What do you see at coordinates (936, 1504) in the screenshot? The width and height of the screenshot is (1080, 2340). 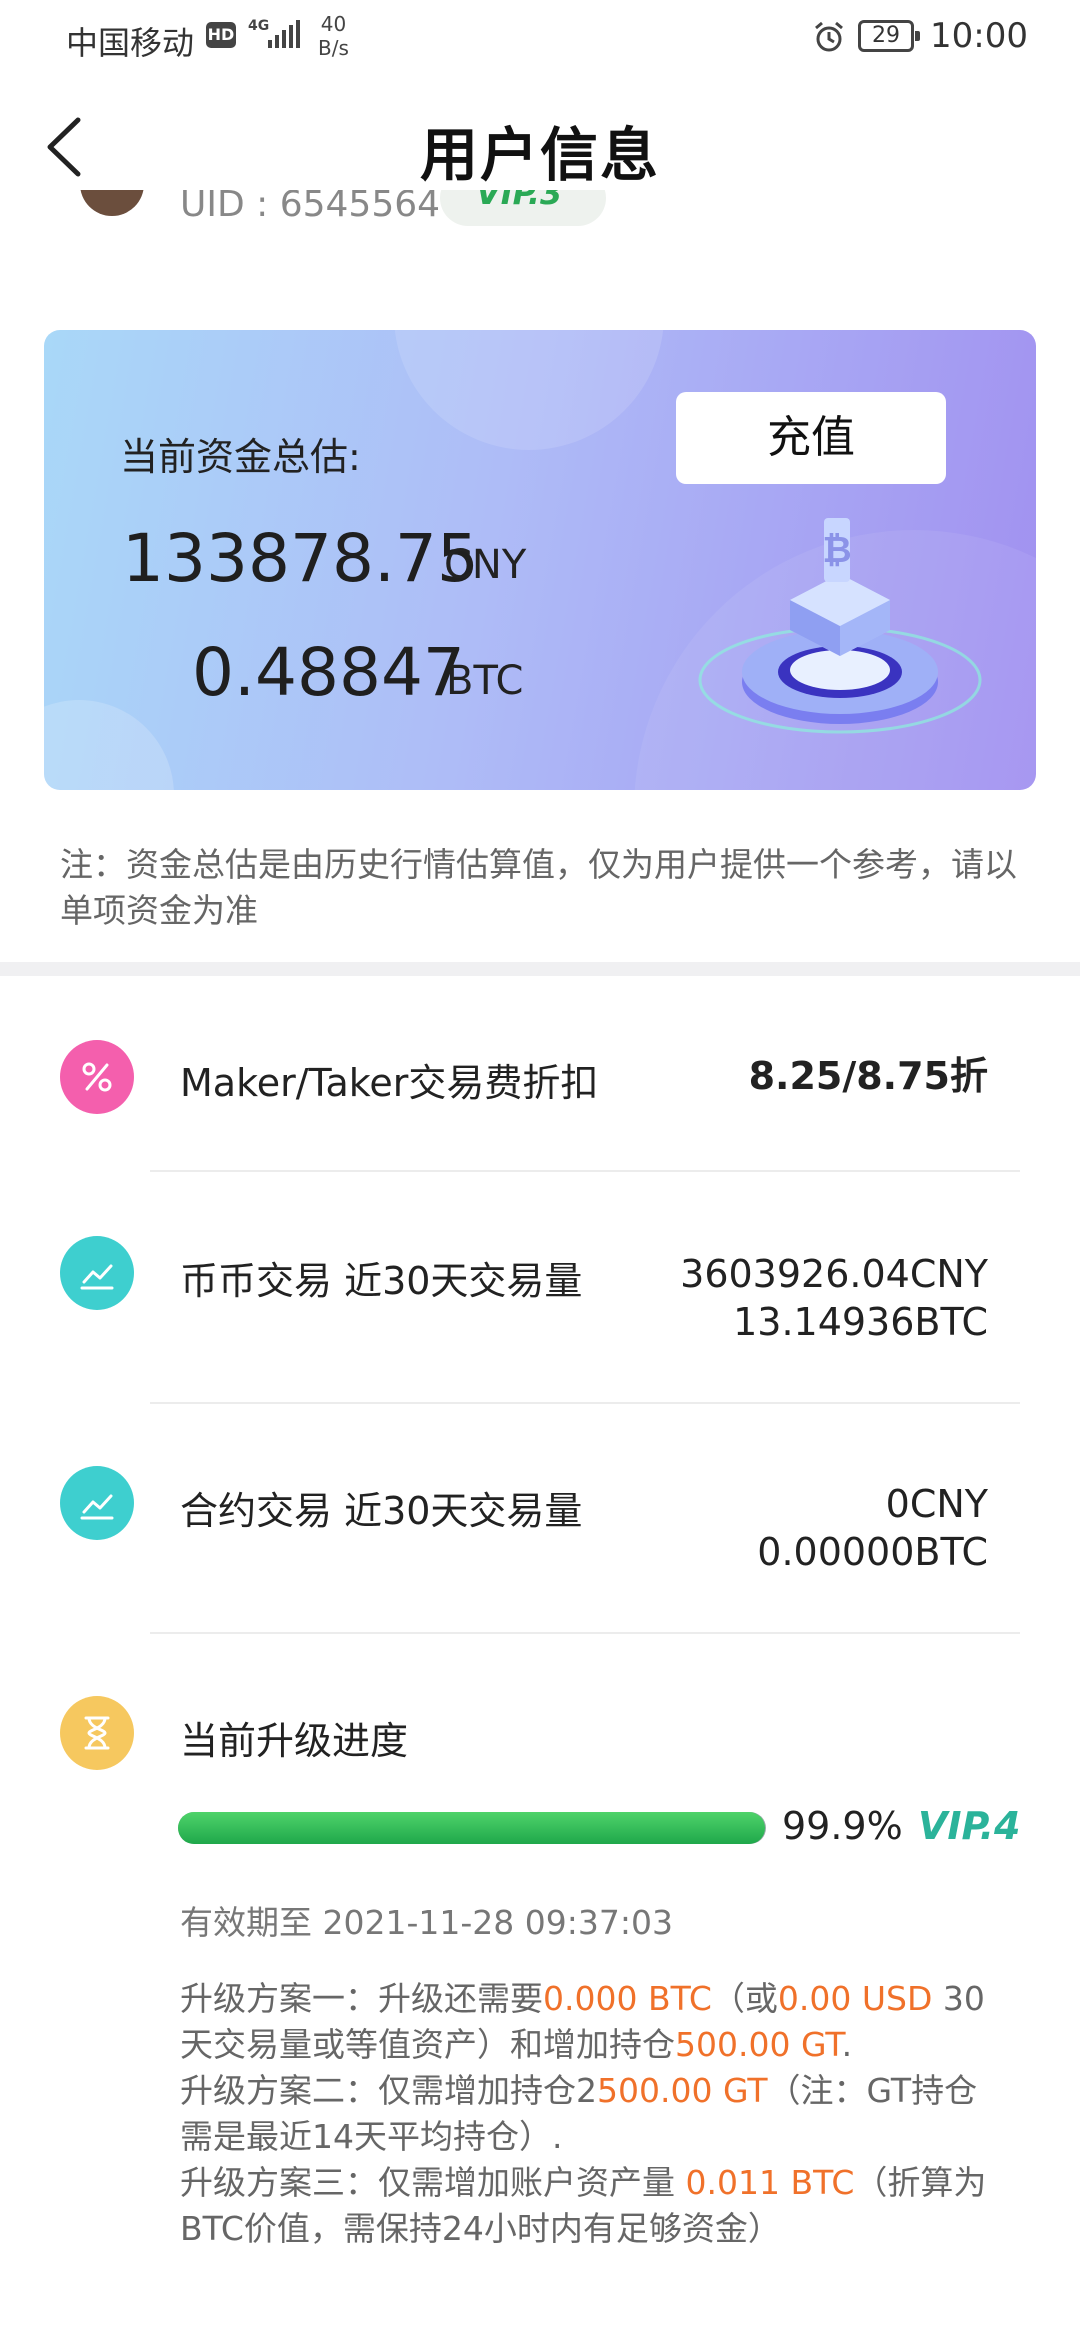 I see `contract-volume-cny: 0CNY` at bounding box center [936, 1504].